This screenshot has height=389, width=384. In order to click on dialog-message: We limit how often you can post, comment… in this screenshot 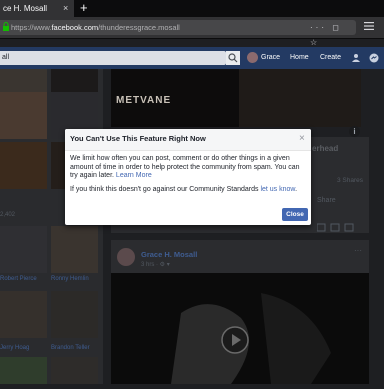, I will do `click(185, 167)`.